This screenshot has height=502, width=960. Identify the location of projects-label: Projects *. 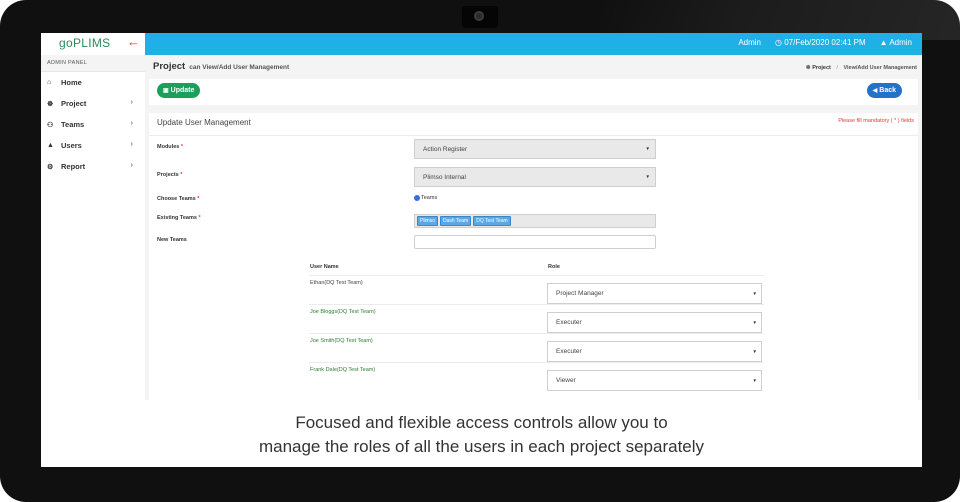
(169, 175).